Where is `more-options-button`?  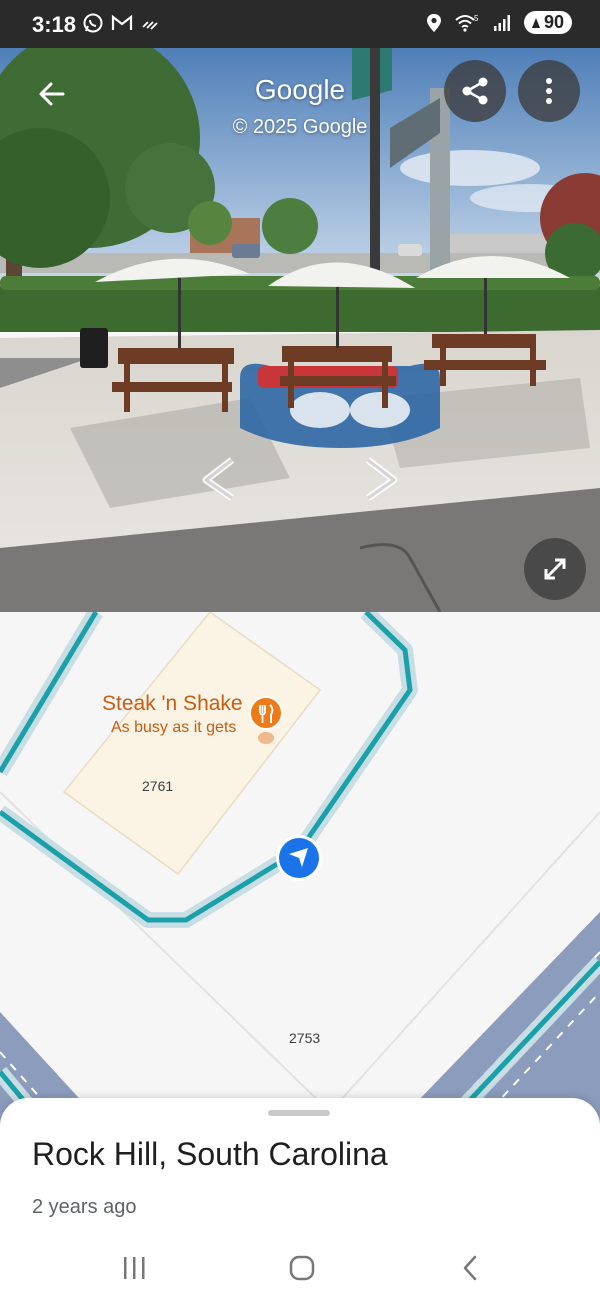
more-options-button is located at coordinates (549, 91).